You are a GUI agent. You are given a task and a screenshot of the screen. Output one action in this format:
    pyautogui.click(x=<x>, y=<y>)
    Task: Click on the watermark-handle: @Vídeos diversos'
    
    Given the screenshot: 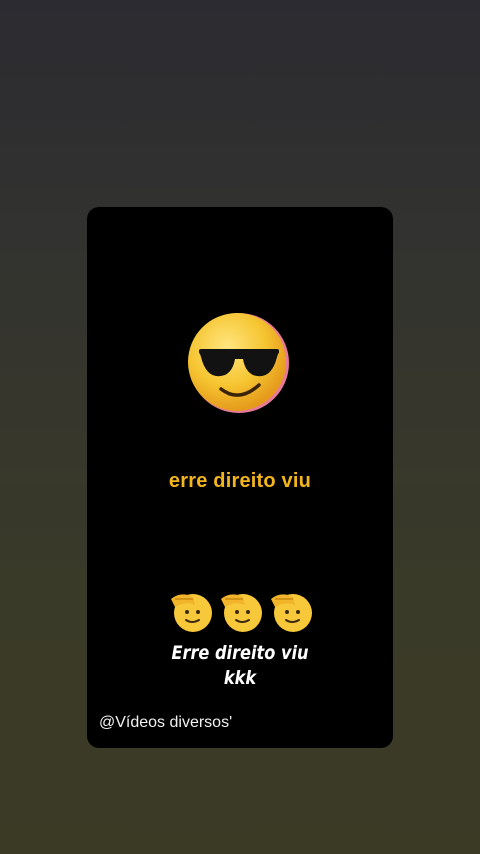 What is the action you would take?
    pyautogui.click(x=166, y=722)
    